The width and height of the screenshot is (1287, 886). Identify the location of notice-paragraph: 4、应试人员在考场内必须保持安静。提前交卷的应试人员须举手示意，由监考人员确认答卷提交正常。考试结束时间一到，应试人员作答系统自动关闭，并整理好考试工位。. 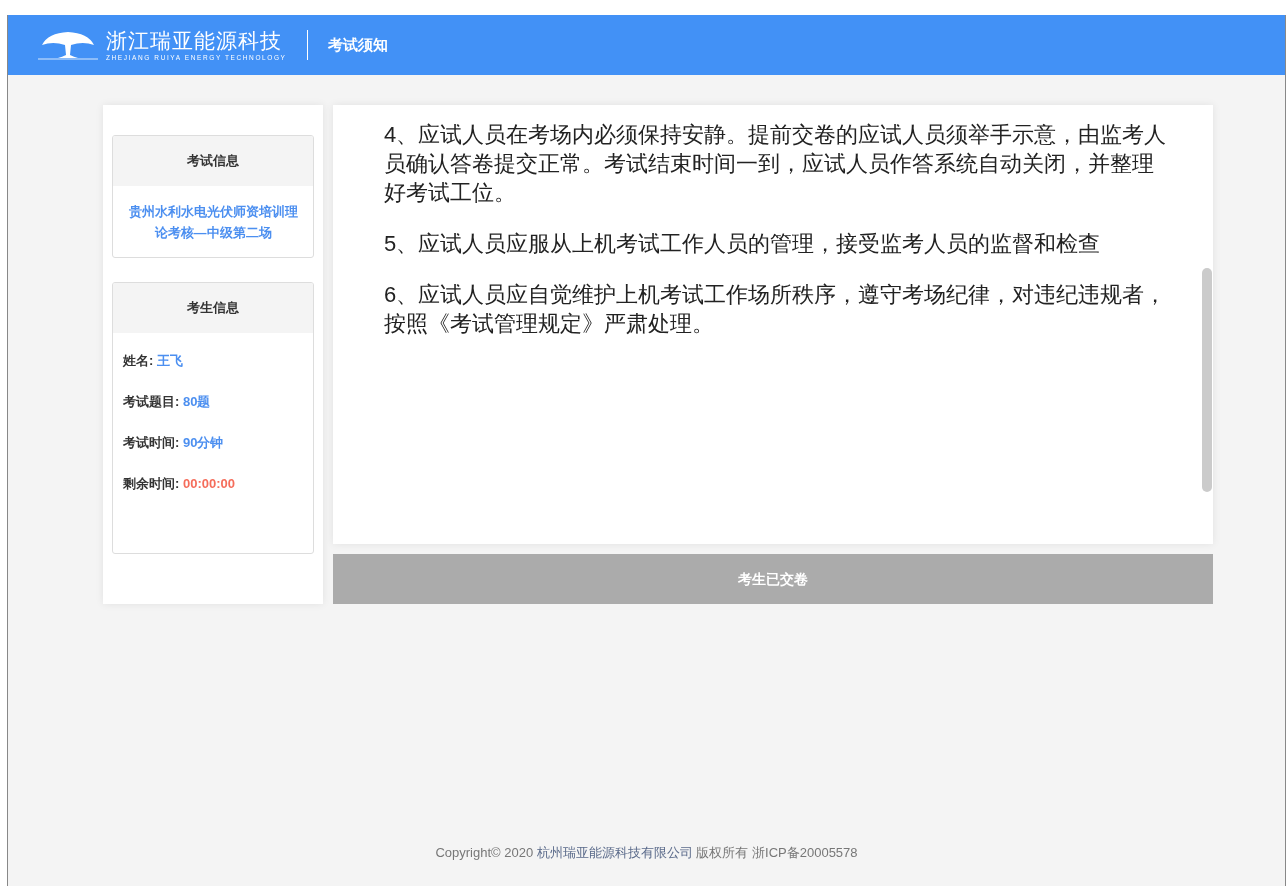
(776, 164).